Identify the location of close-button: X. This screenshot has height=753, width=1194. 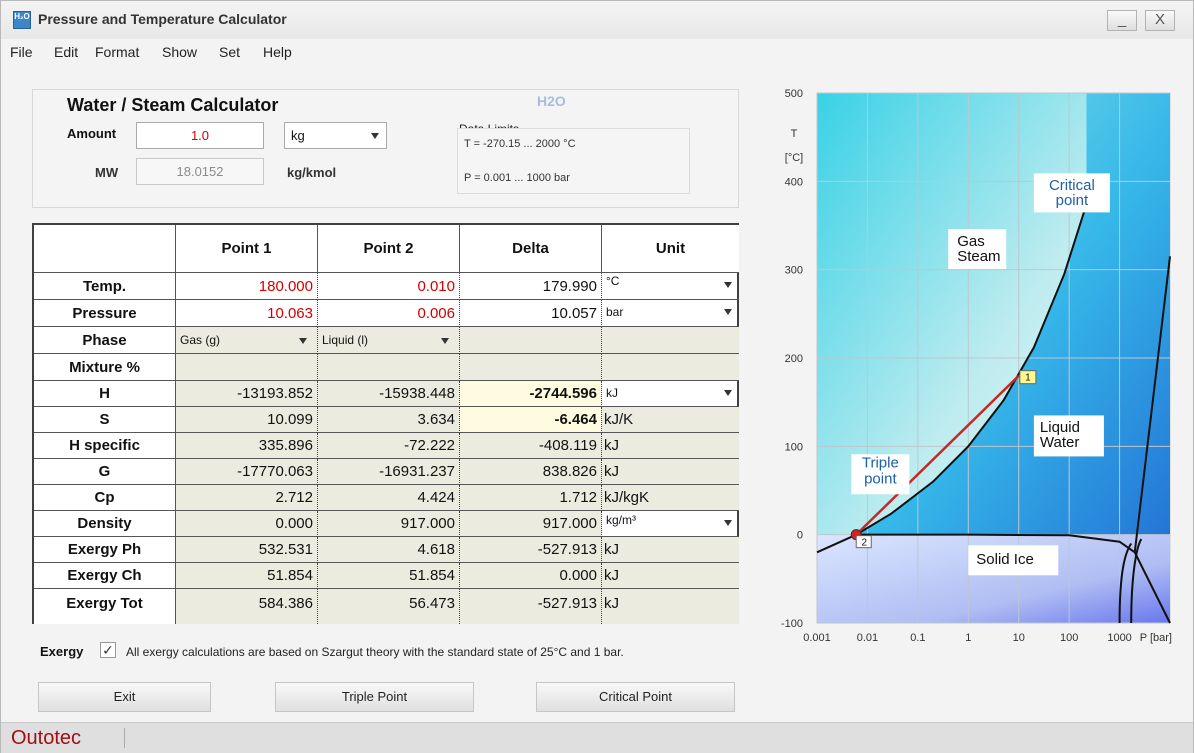
(1160, 20).